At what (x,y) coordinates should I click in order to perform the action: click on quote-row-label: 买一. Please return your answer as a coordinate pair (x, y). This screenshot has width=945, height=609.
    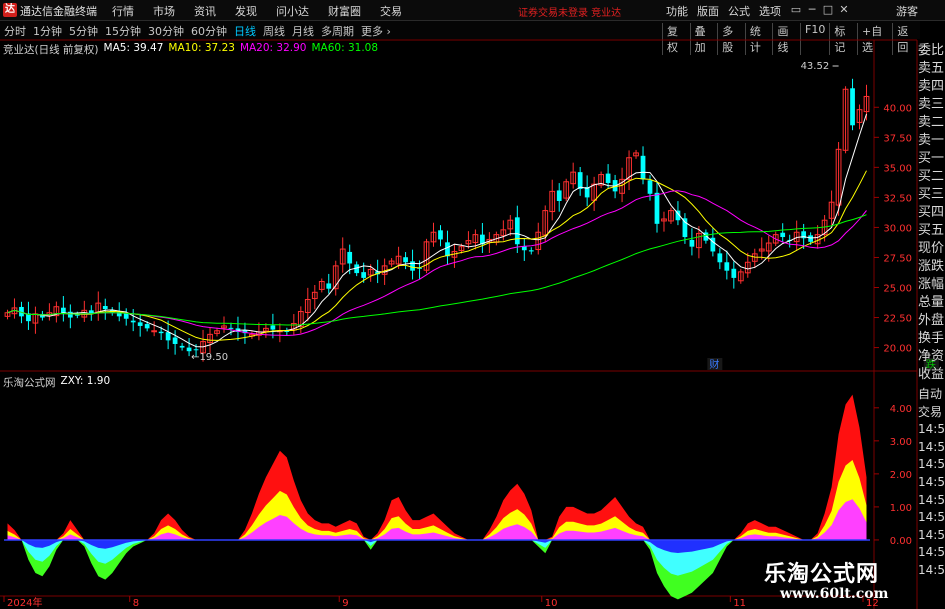
    Looking at the image, I should click on (931, 158).